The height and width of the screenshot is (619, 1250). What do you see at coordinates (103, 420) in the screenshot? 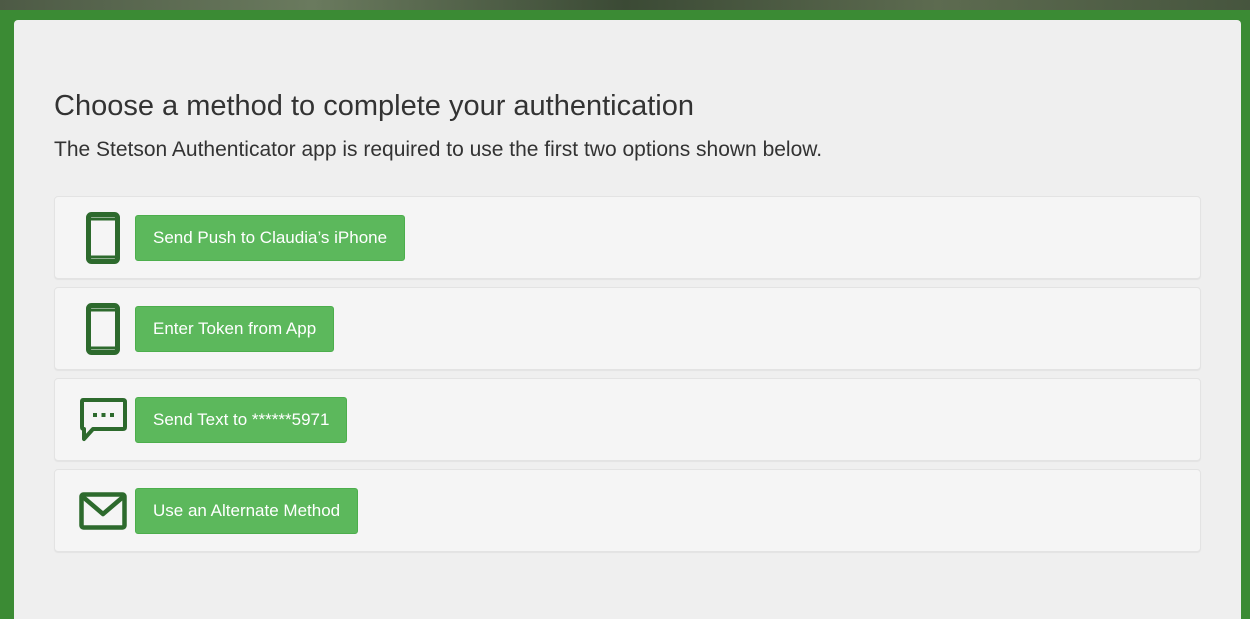
I see `chat-bubble-icon` at bounding box center [103, 420].